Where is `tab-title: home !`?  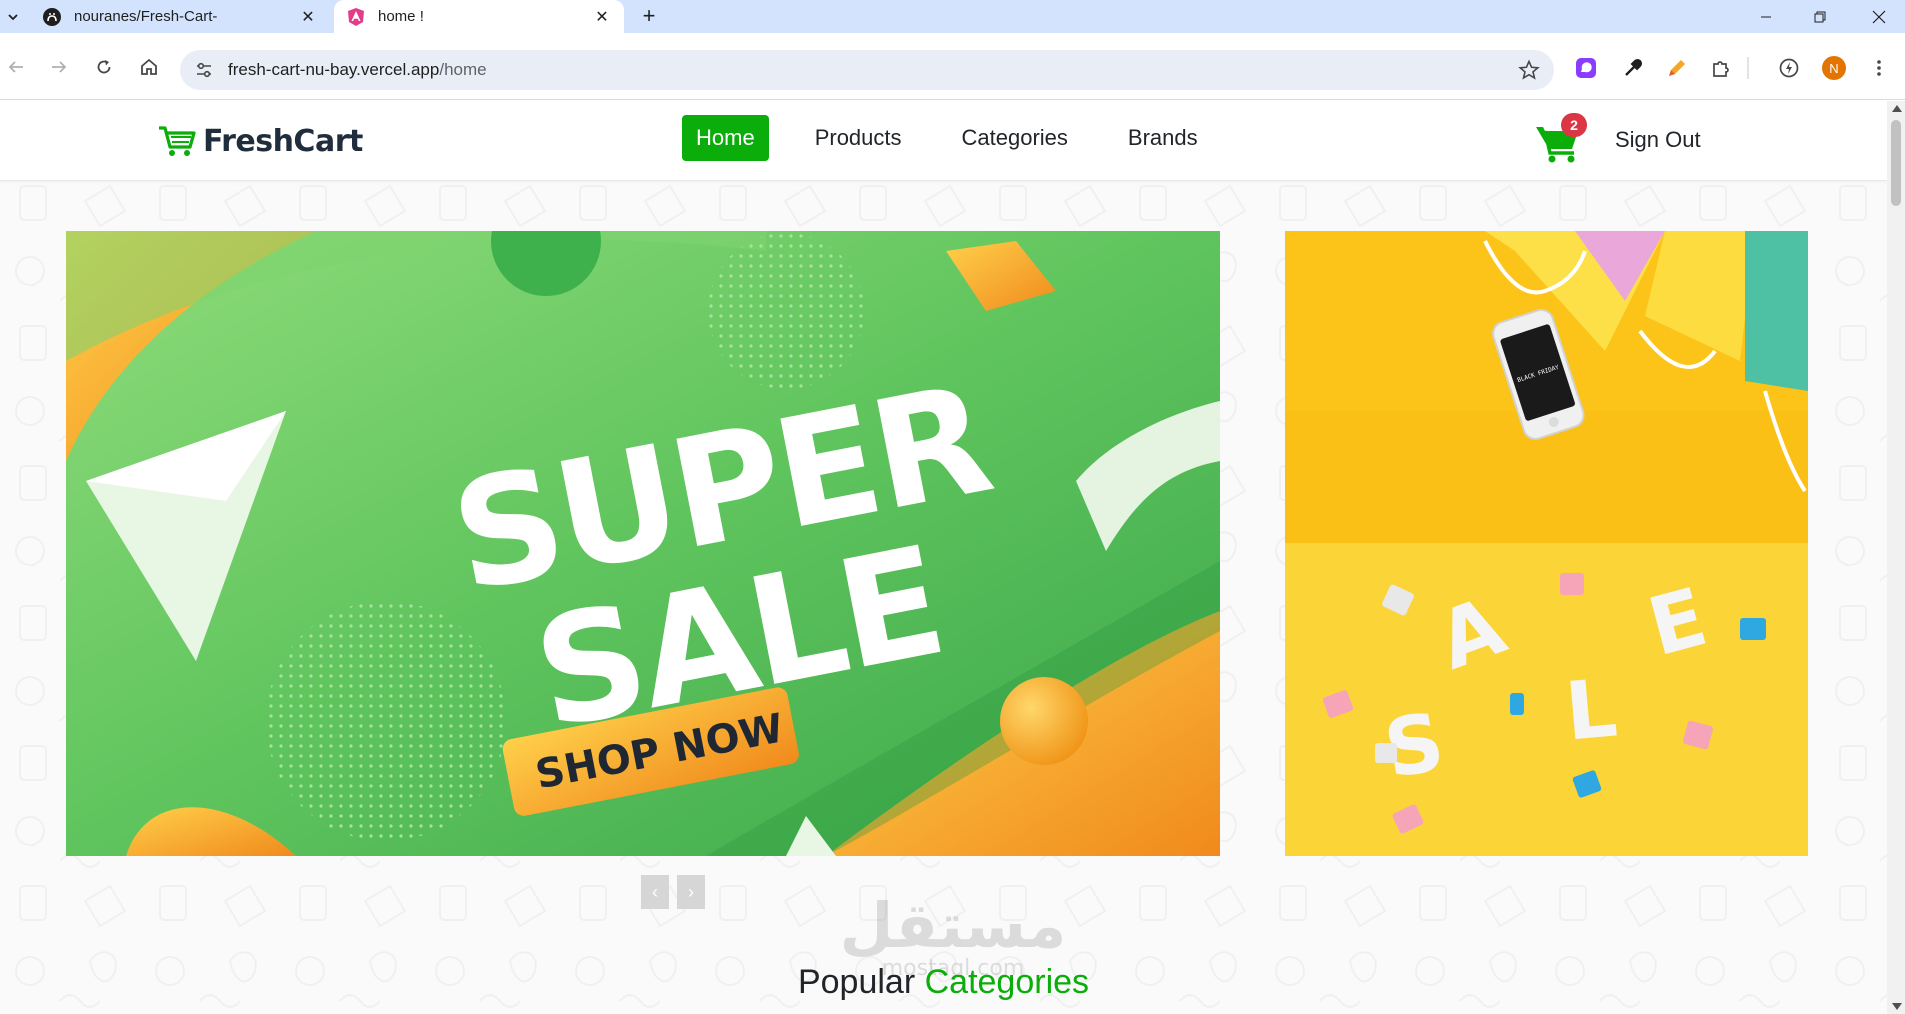
tab-title: home ! is located at coordinates (401, 16).